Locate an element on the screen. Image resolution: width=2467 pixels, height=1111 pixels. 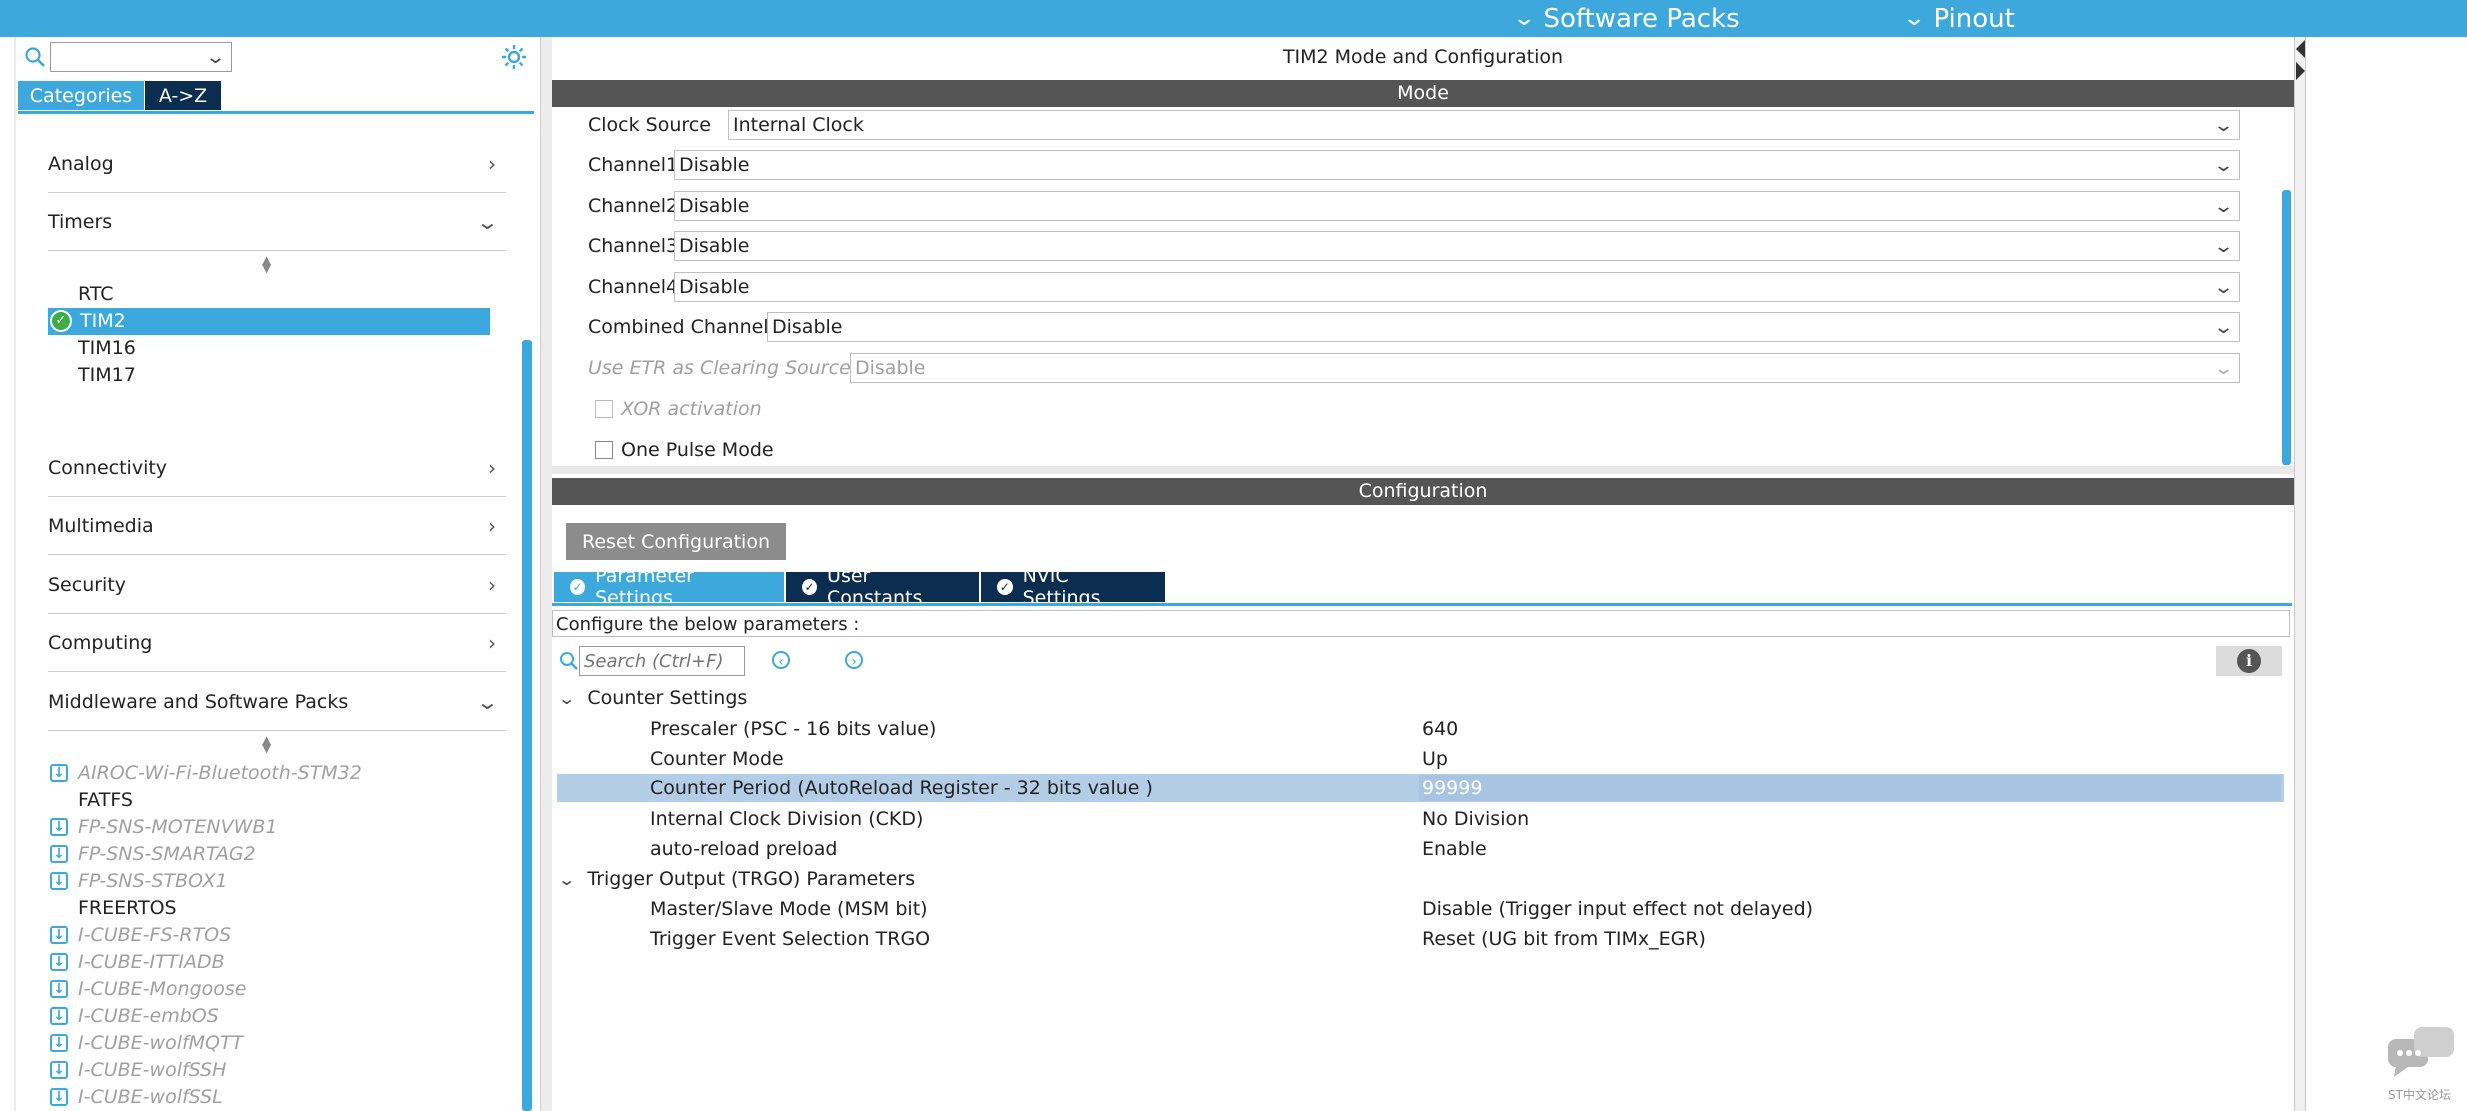
middleware-item: ↓ I-CUBE-Mongoose is located at coordinates (148, 989).